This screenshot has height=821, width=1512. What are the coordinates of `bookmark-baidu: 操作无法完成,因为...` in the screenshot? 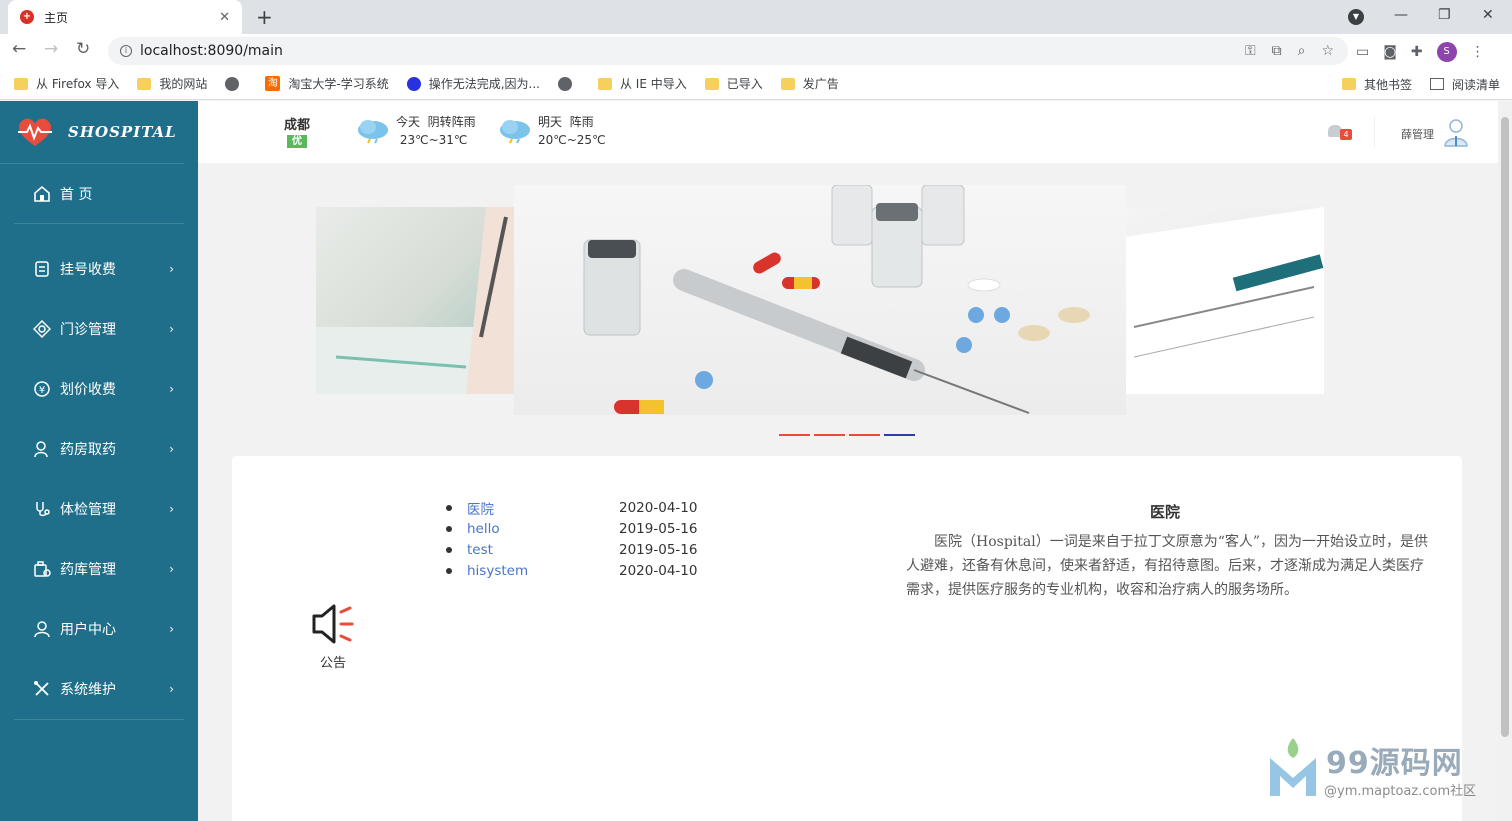 It's located at (473, 83).